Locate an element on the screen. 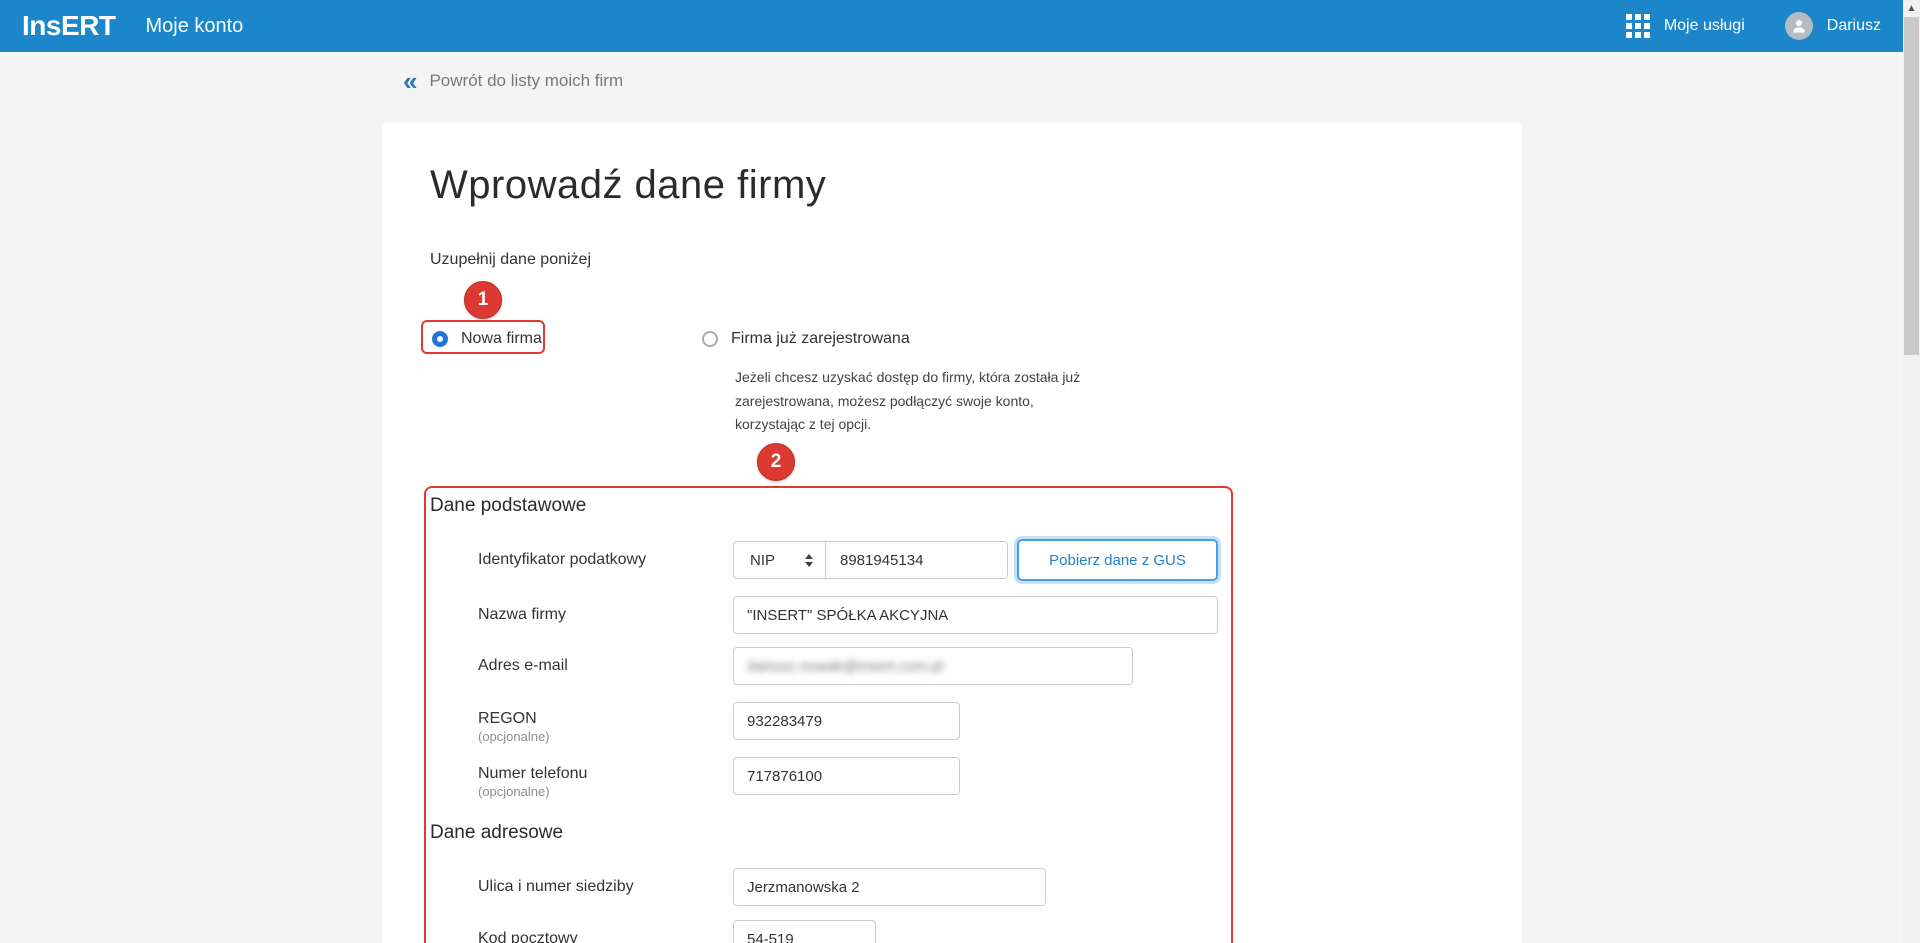 The width and height of the screenshot is (1920, 943). radio-selected-icon is located at coordinates (440, 339).